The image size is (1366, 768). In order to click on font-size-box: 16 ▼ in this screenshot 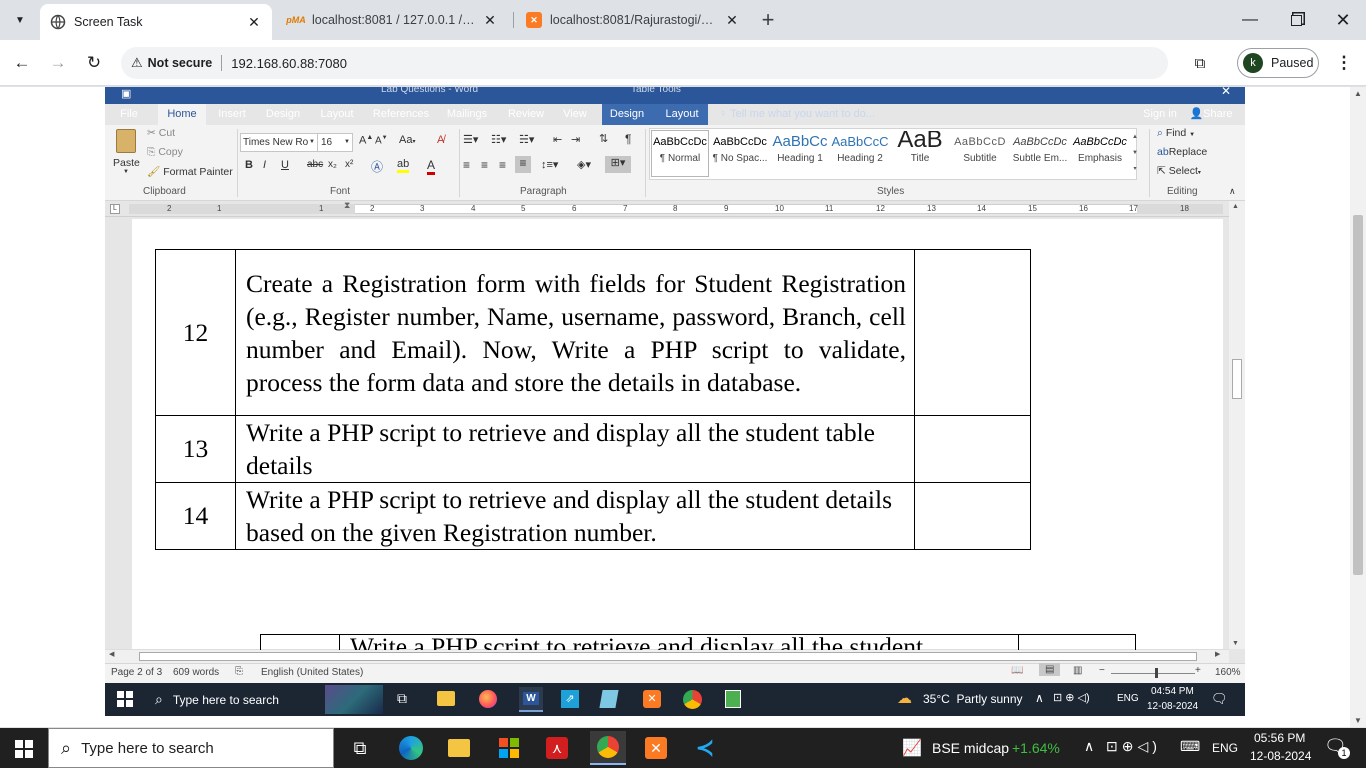, I will do `click(335, 142)`.